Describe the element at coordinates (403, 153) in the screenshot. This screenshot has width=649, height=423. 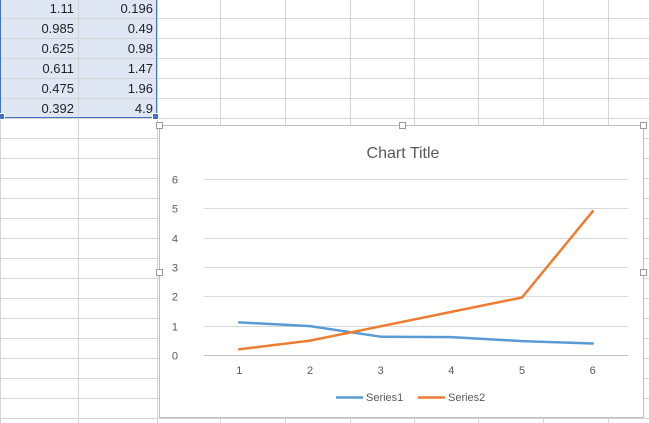
I see `chart-title: Chart Title` at that location.